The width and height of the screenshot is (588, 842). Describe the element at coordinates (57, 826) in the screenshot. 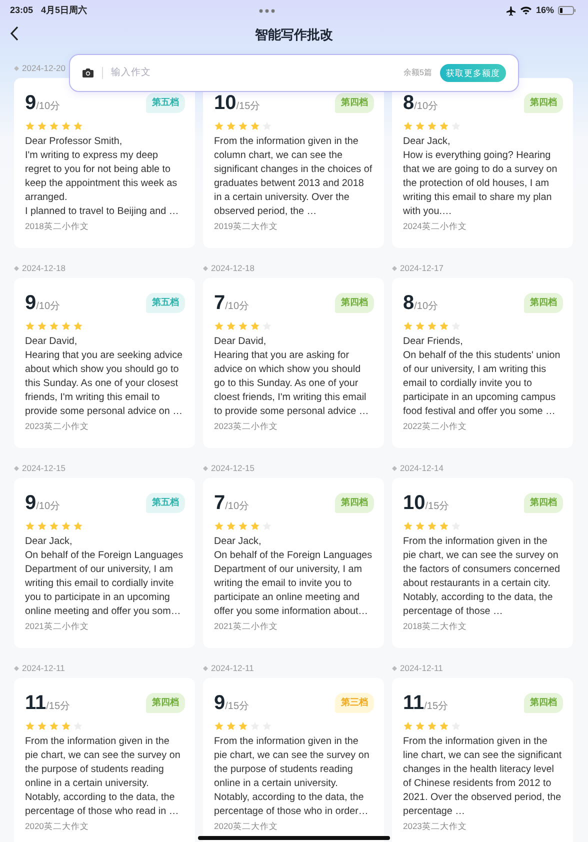

I see `essay-source: 2020英二大作文` at that location.